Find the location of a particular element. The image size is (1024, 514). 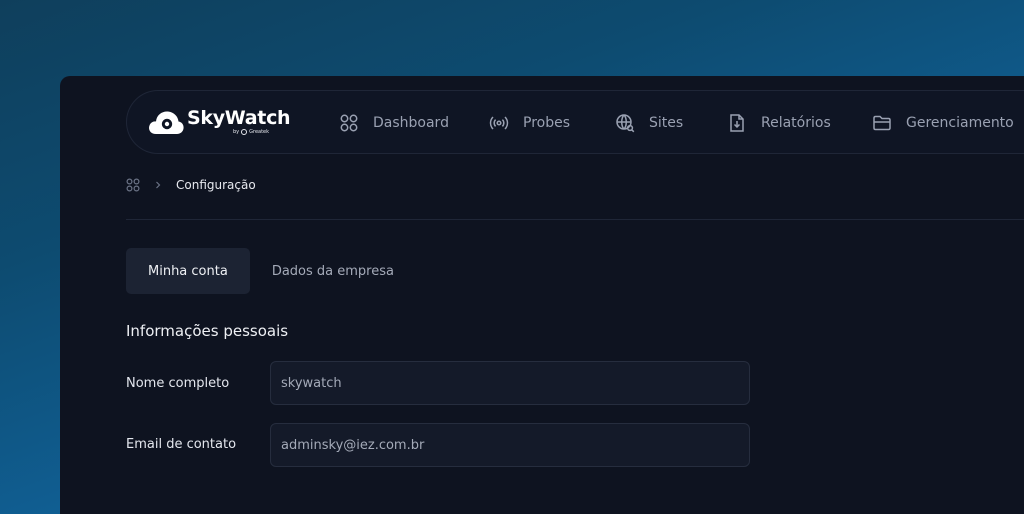

home-grid-icon is located at coordinates (133, 185).